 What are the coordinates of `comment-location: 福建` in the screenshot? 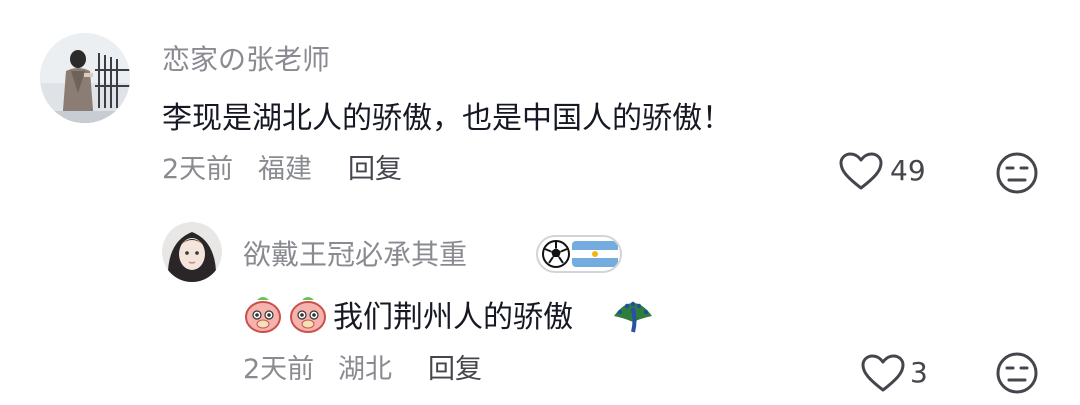 It's located at (285, 169).